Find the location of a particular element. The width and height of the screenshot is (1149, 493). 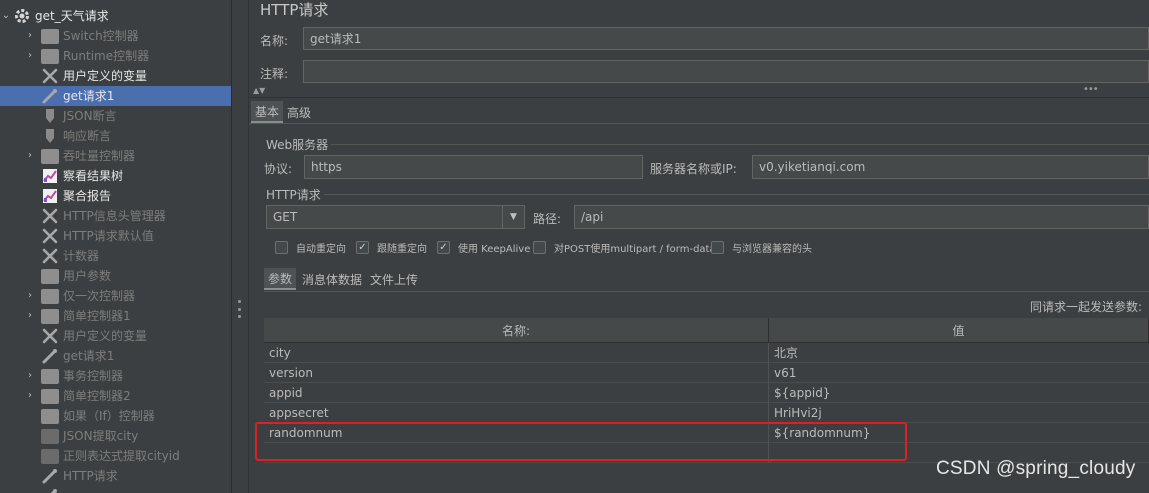

method-select: GET is located at coordinates (384, 217).